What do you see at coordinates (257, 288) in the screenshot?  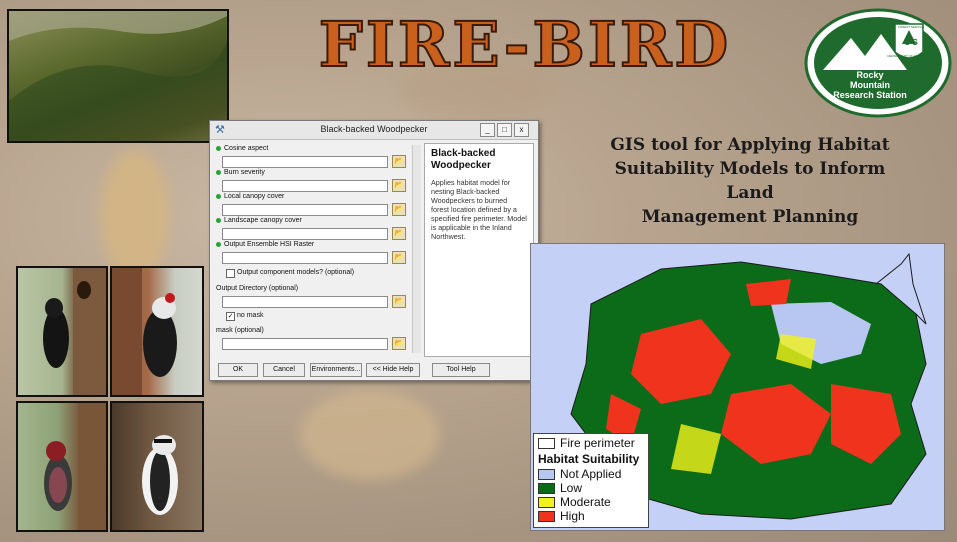 I see `output-directory-label: Output Directory (optional)` at bounding box center [257, 288].